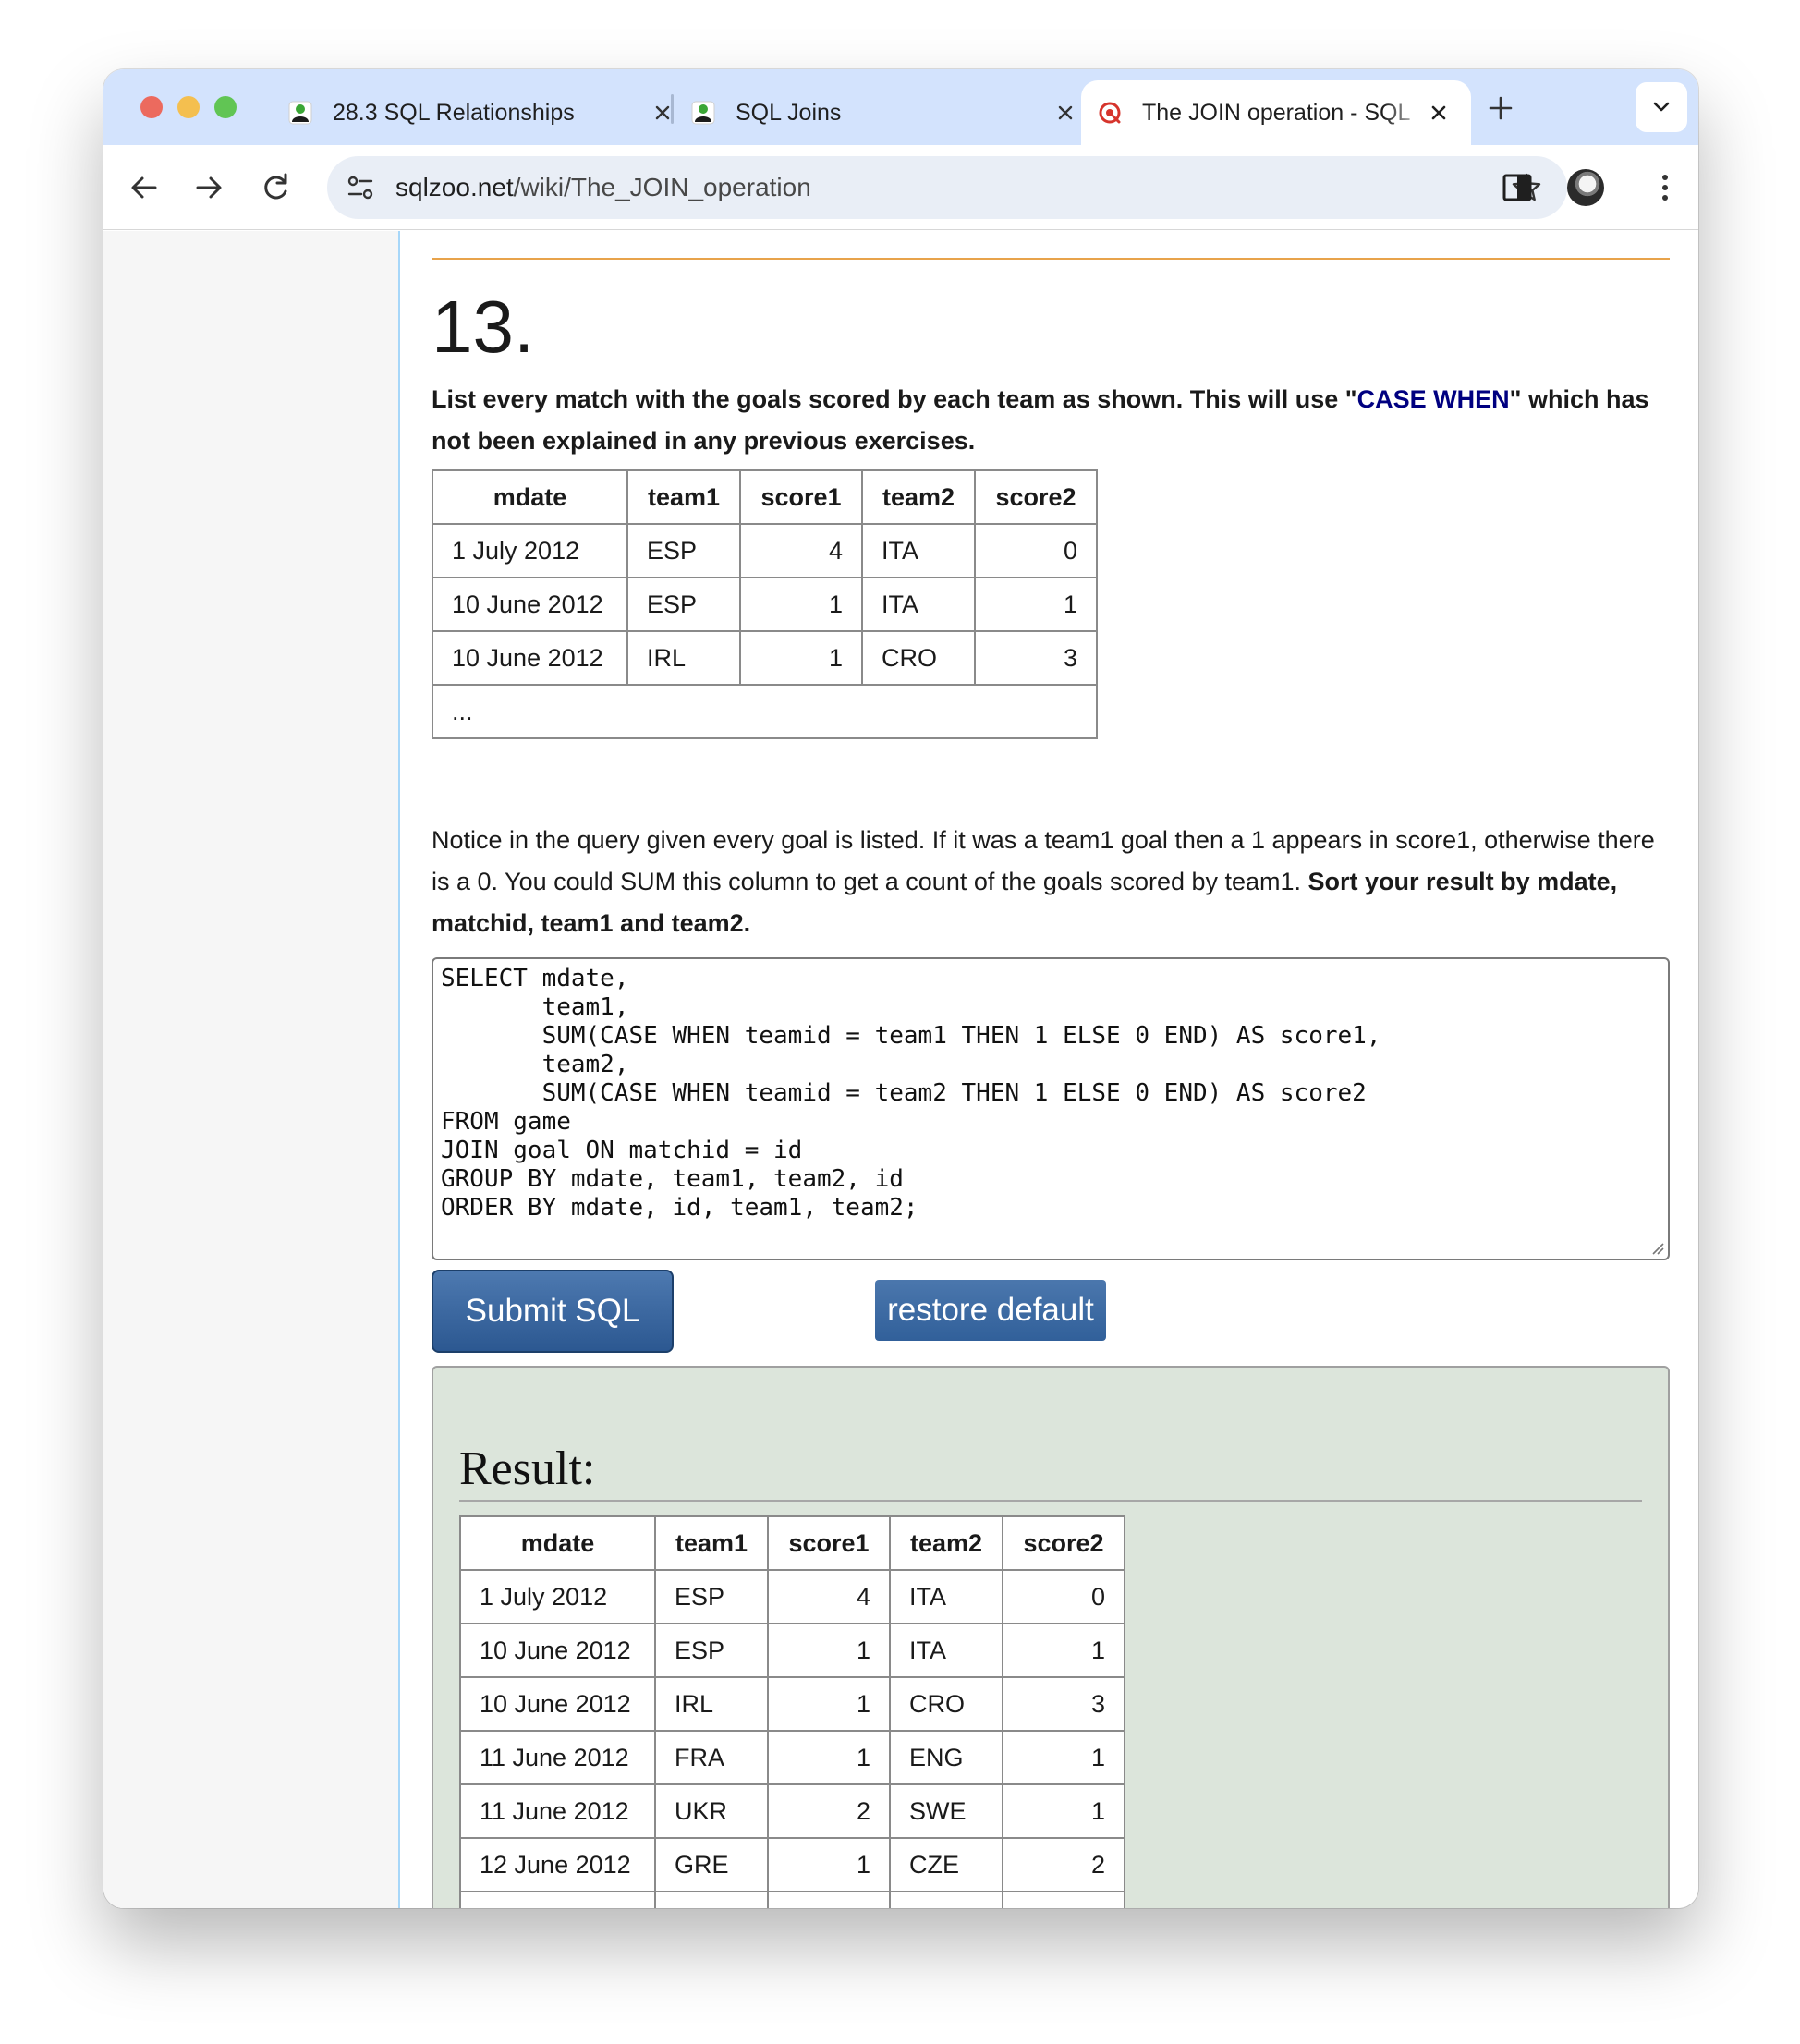 The height and width of the screenshot is (2044, 1800). I want to click on tab-title: SQL Joins, so click(789, 113).